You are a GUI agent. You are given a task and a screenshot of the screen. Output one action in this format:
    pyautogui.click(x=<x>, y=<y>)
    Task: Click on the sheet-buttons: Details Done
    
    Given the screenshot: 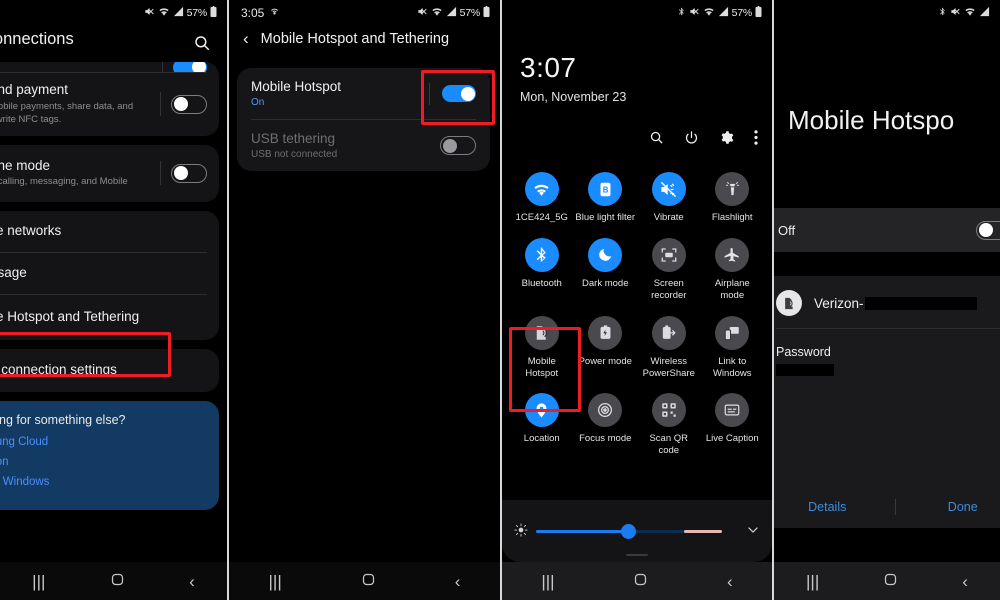 What is the action you would take?
    pyautogui.click(x=887, y=507)
    